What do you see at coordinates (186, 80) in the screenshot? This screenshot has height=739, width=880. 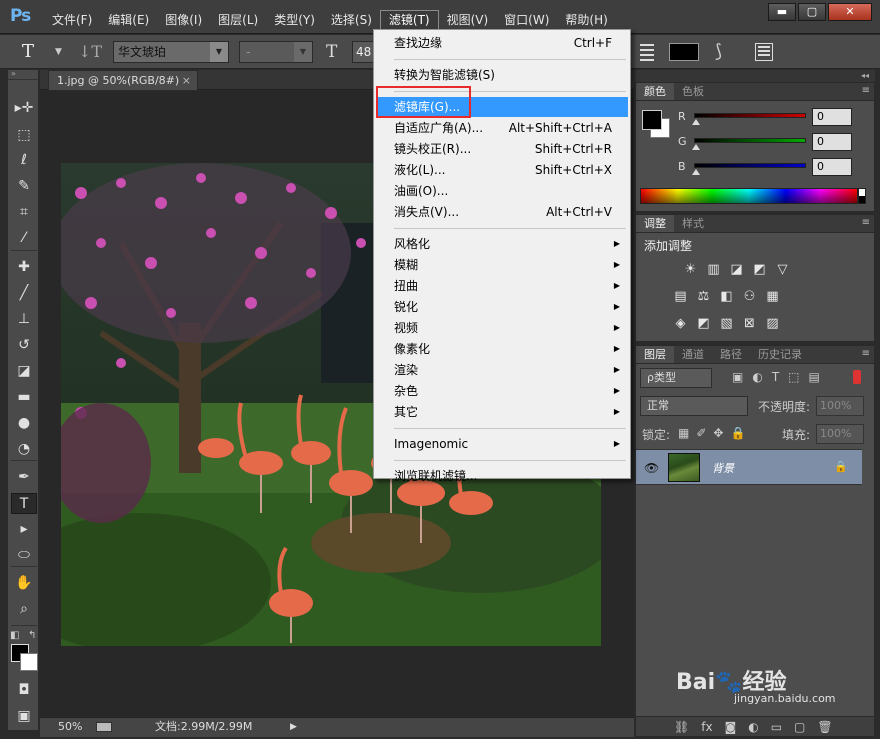 I see `close-icon: ×` at bounding box center [186, 80].